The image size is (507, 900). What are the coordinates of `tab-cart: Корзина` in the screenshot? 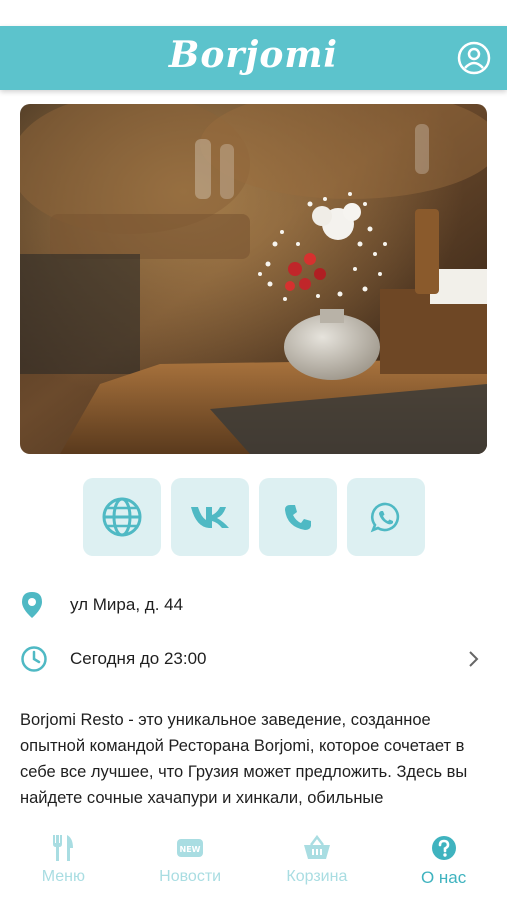 It's located at (317, 861).